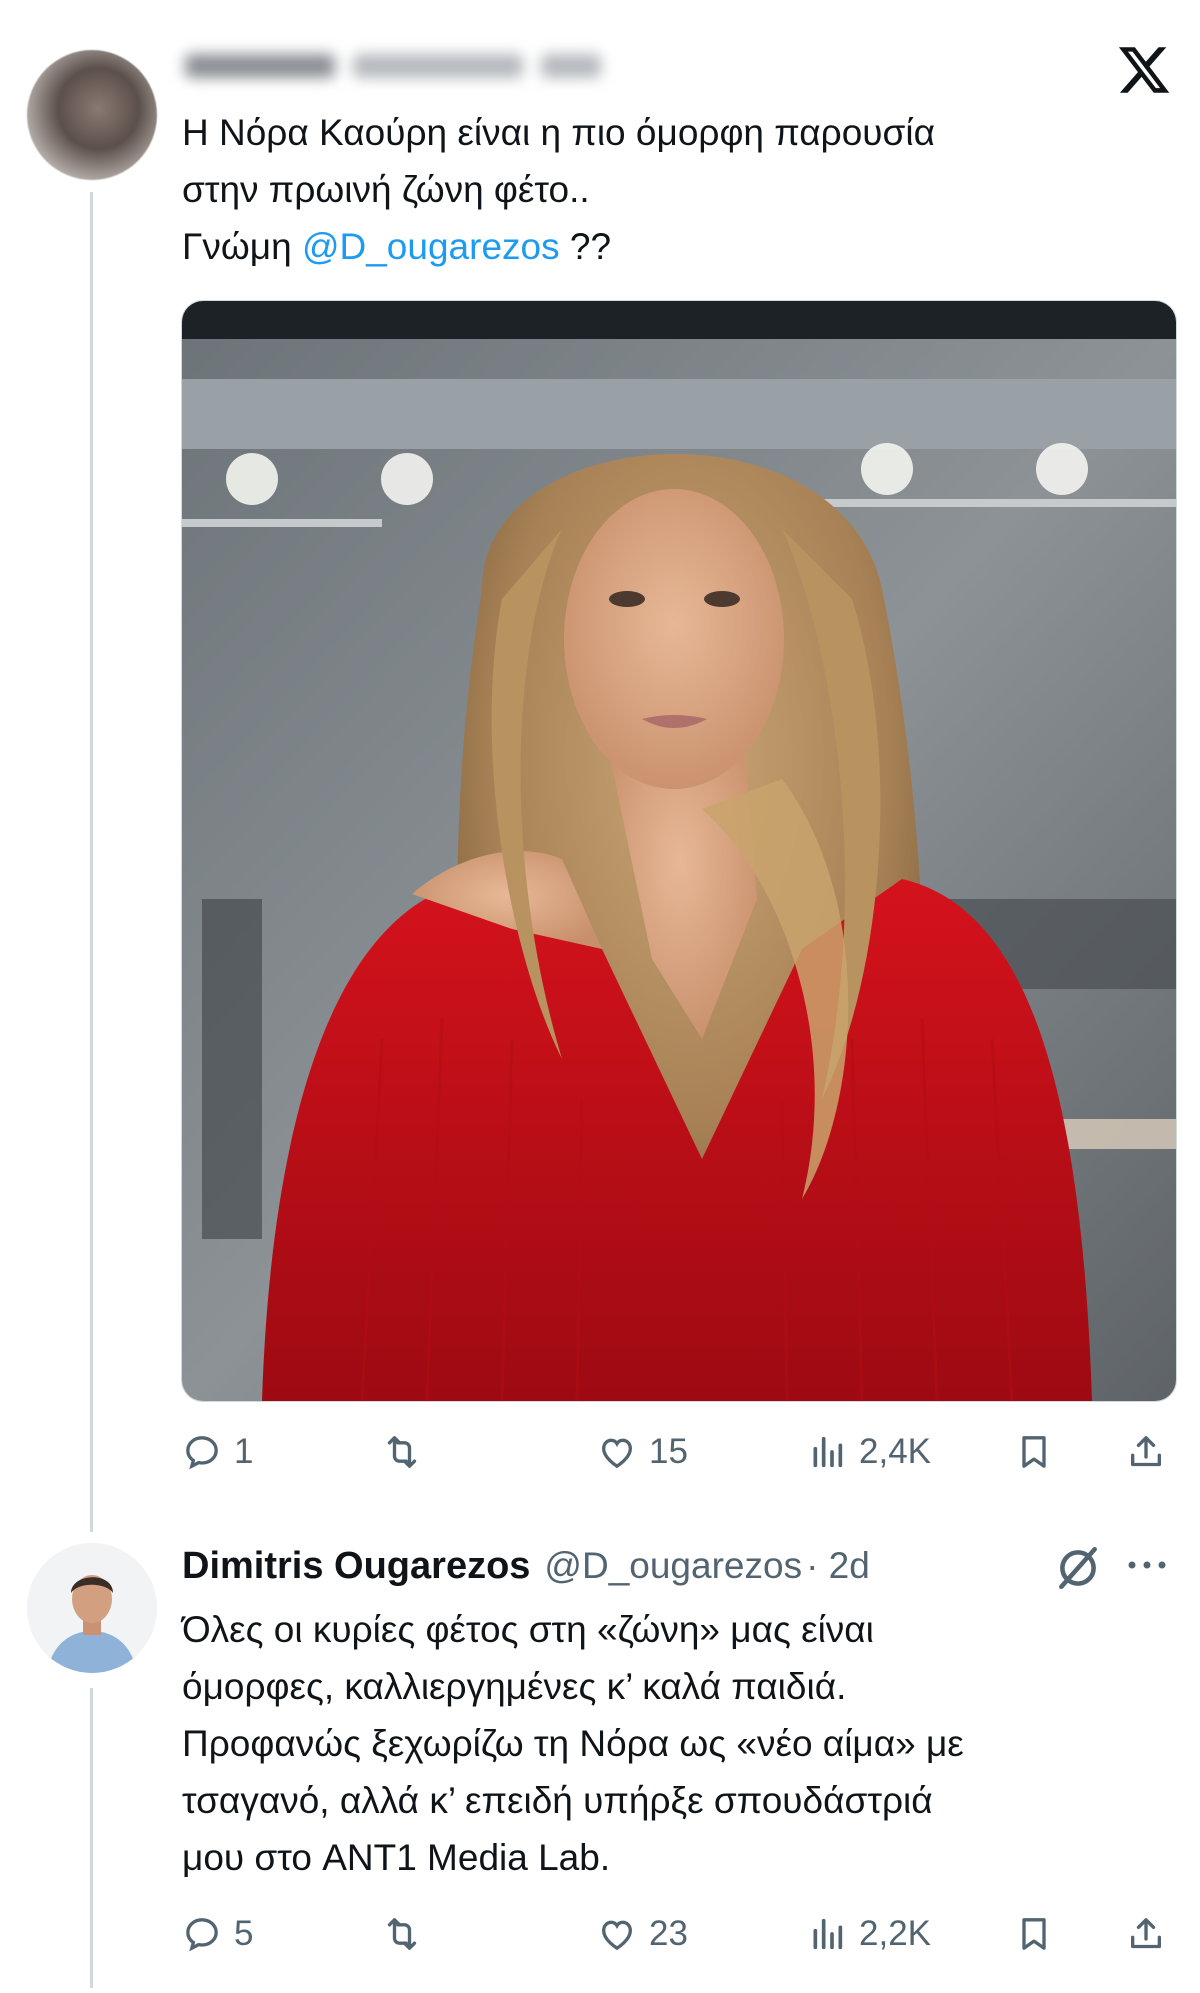 The width and height of the screenshot is (1200, 1993). Describe the element at coordinates (1147, 1565) in the screenshot. I see `more-icon` at that location.